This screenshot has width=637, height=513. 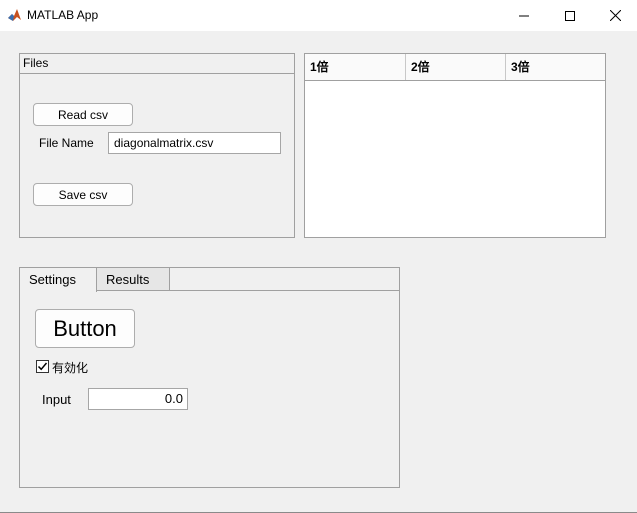 What do you see at coordinates (285, 279) in the screenshot?
I see `tab-strip-filler` at bounding box center [285, 279].